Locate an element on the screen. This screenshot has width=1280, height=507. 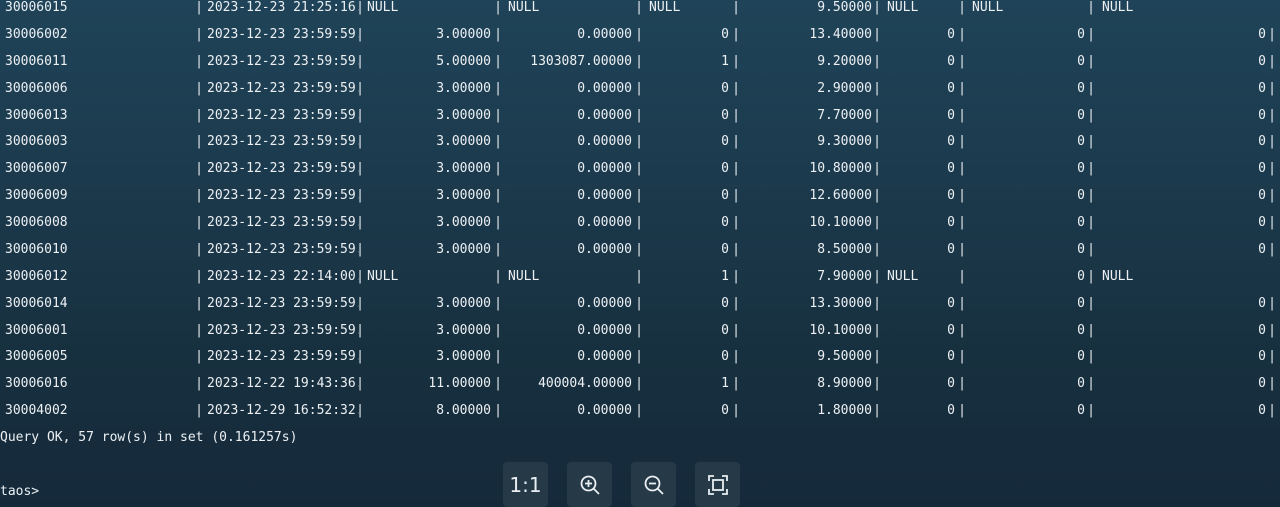
cell-ts: 2023-12-23 21:25:16.000 is located at coordinates (279, 10).